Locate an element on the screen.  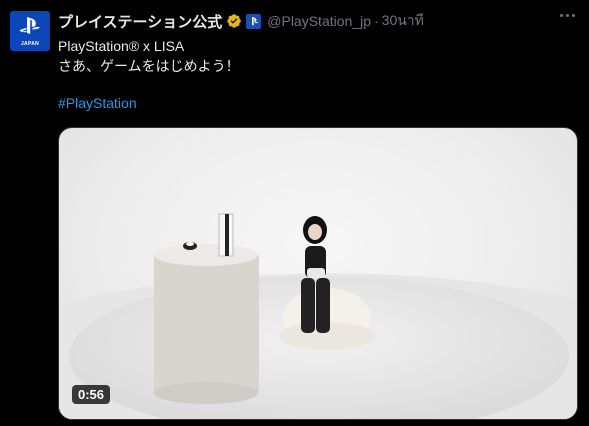
avatar: JAPAN is located at coordinates (30, 31).